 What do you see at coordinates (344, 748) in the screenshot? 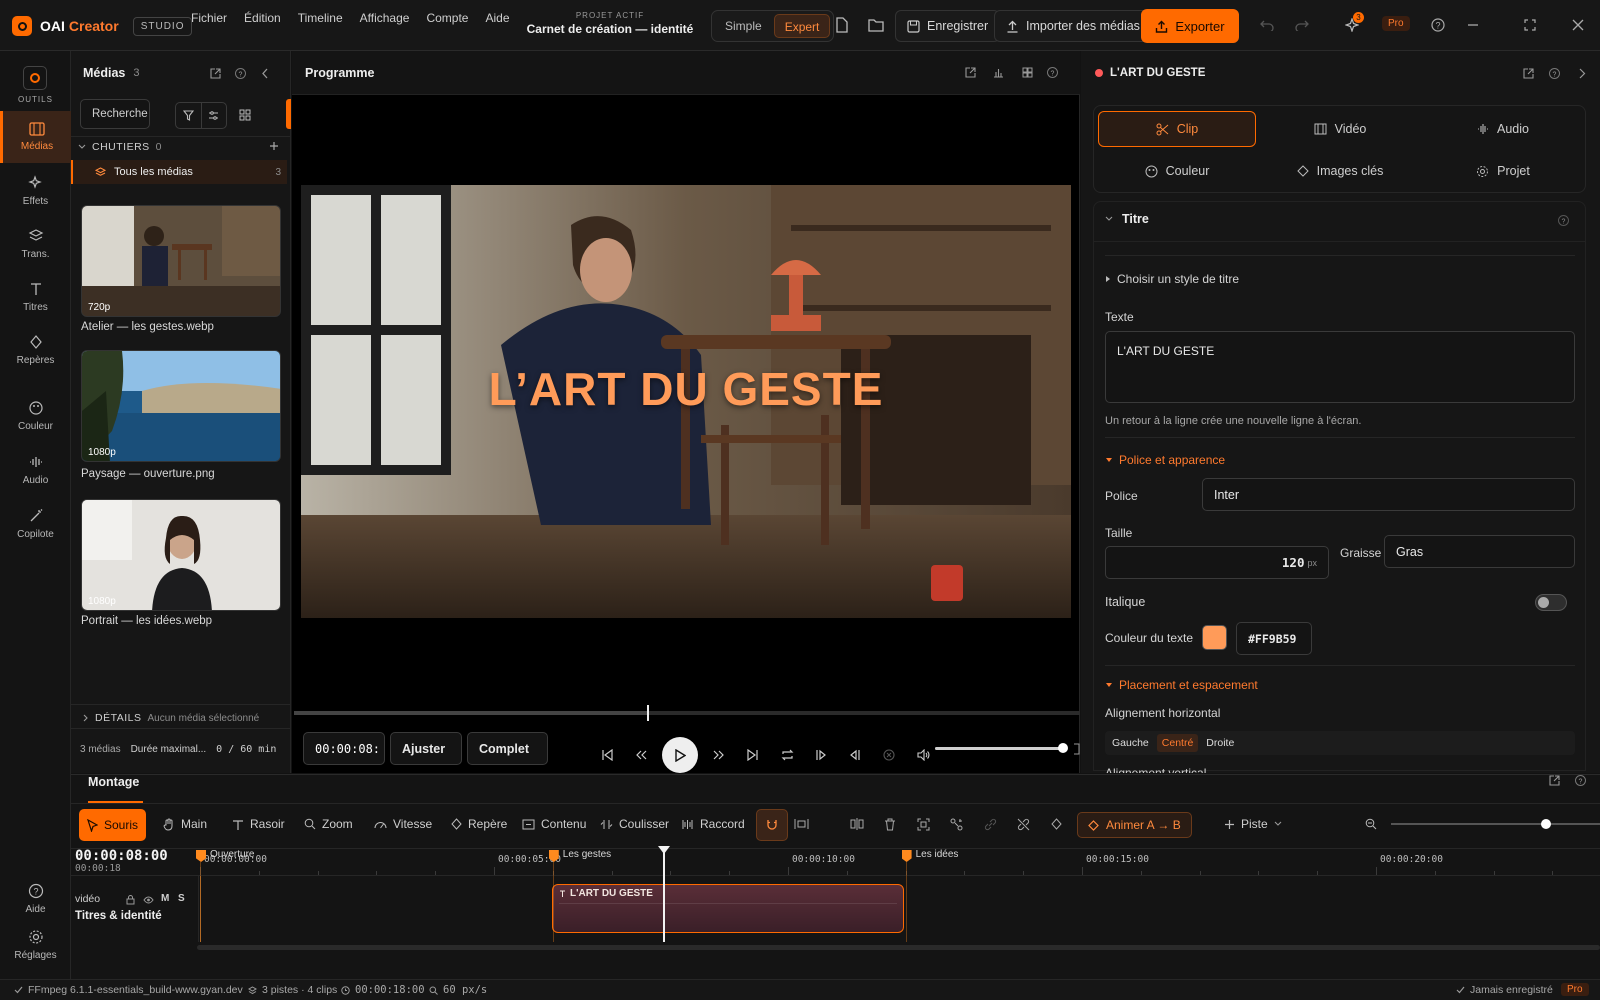
I see `program-timecode-field: 00:00:08:` at bounding box center [344, 748].